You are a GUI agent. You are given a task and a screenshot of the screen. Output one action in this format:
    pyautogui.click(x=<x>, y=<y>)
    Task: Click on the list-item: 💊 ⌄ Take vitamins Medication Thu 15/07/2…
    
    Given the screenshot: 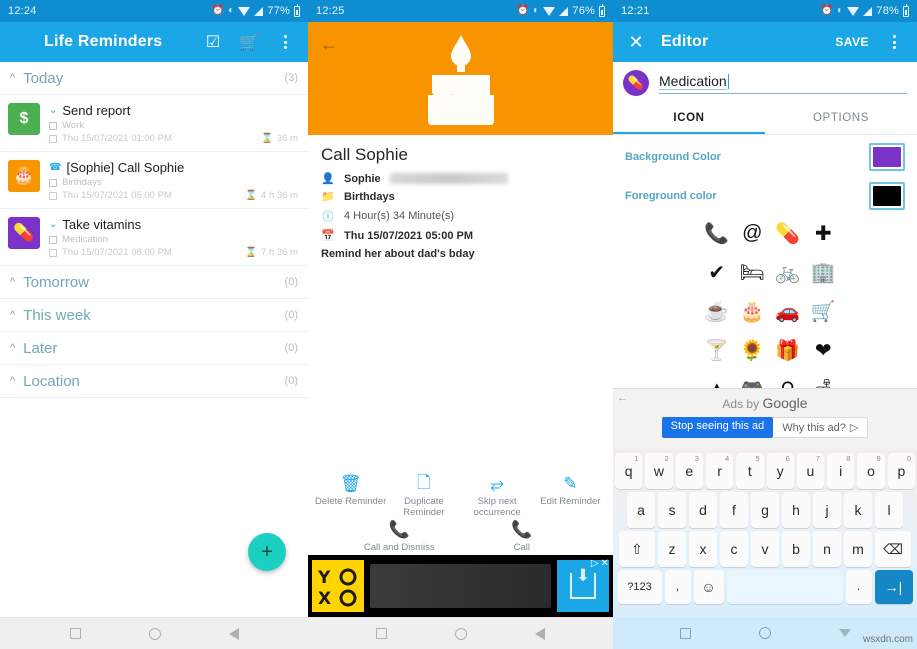 What is the action you would take?
    pyautogui.click(x=154, y=237)
    